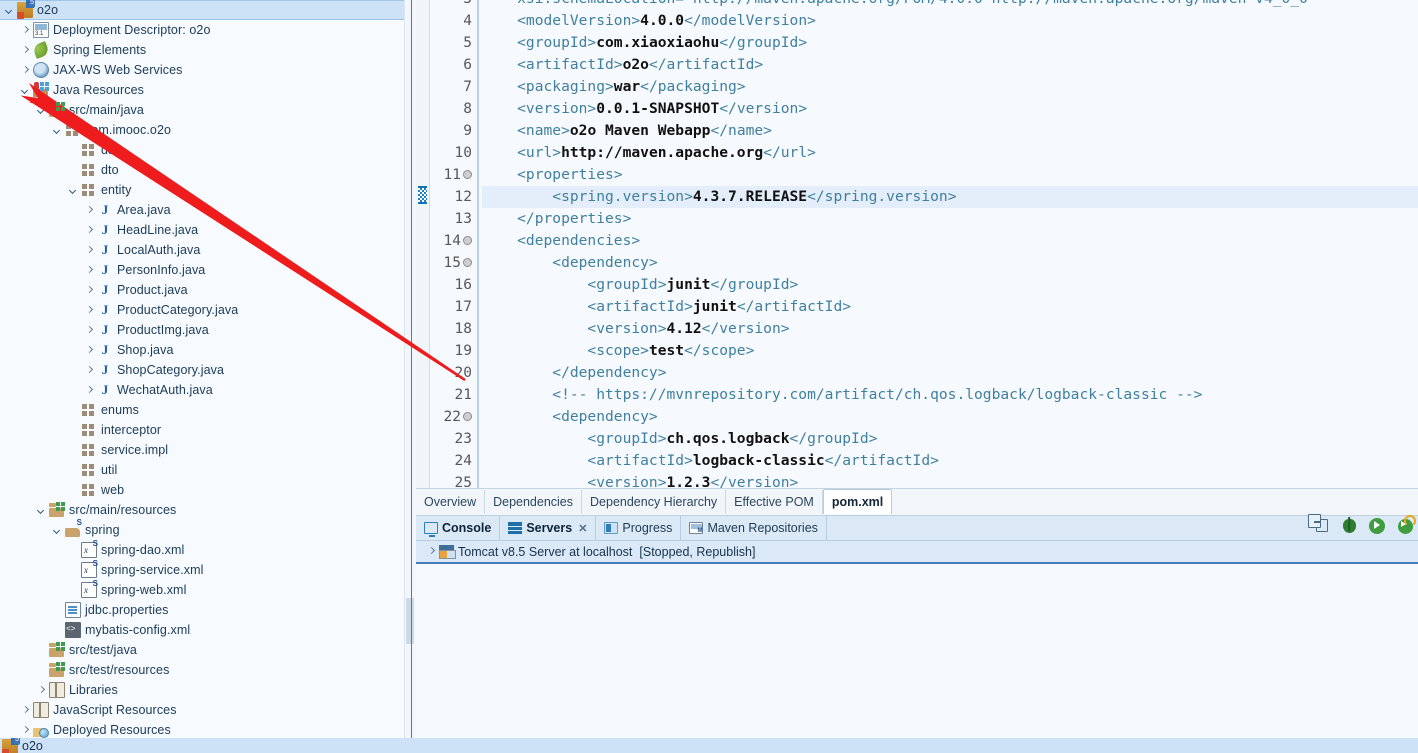 This screenshot has height=753, width=1418. I want to click on view-tab-maven-repositories: Maven Repositories, so click(754, 528).